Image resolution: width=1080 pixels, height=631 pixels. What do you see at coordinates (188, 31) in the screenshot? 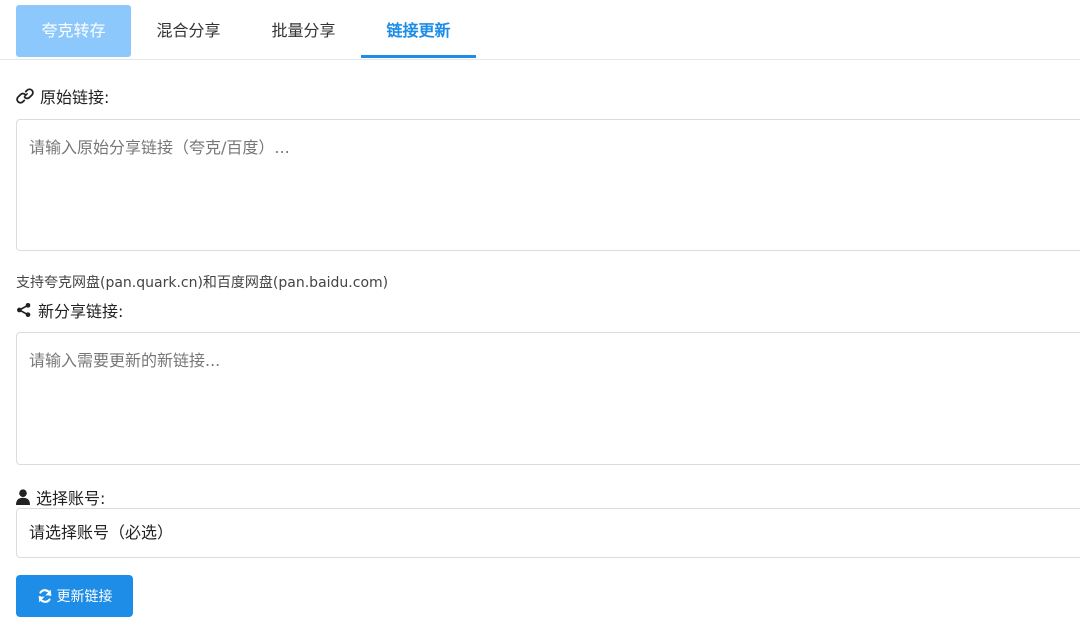
I see `tab-mixed-share: 混合分享` at bounding box center [188, 31].